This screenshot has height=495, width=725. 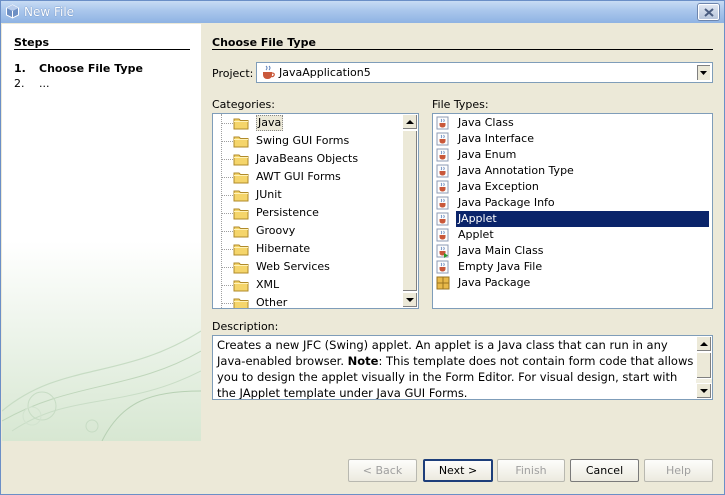 What do you see at coordinates (572, 139) in the screenshot?
I see `file-type-item: Java Interface` at bounding box center [572, 139].